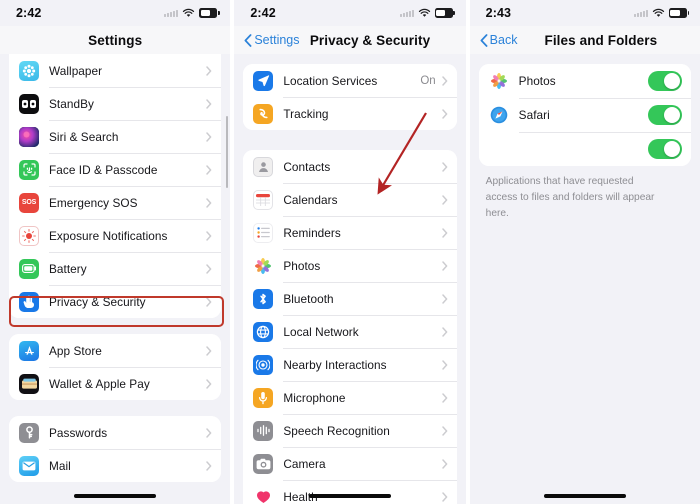 This screenshot has width=700, height=504. Describe the element at coordinates (534, 115) in the screenshot. I see `row-label: Safari` at that location.